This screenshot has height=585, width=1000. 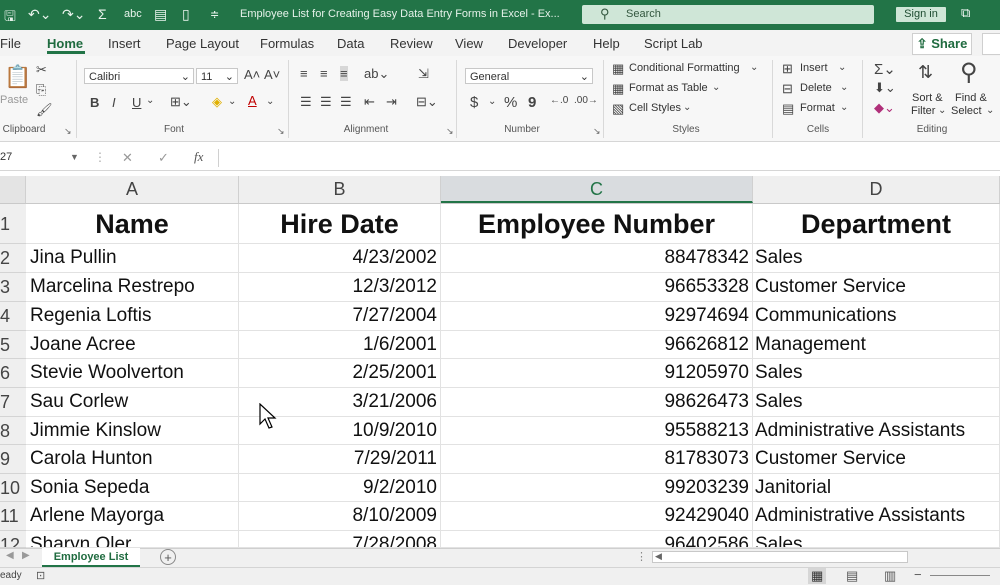 What do you see at coordinates (655, 108) in the screenshot?
I see `cell-styles-button: Cell Styles` at bounding box center [655, 108].